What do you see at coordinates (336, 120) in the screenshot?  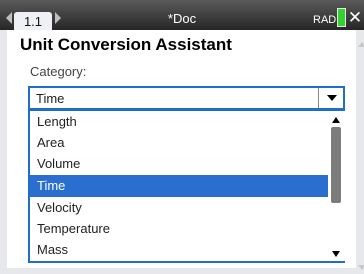 I see `scroll-up-icon` at bounding box center [336, 120].